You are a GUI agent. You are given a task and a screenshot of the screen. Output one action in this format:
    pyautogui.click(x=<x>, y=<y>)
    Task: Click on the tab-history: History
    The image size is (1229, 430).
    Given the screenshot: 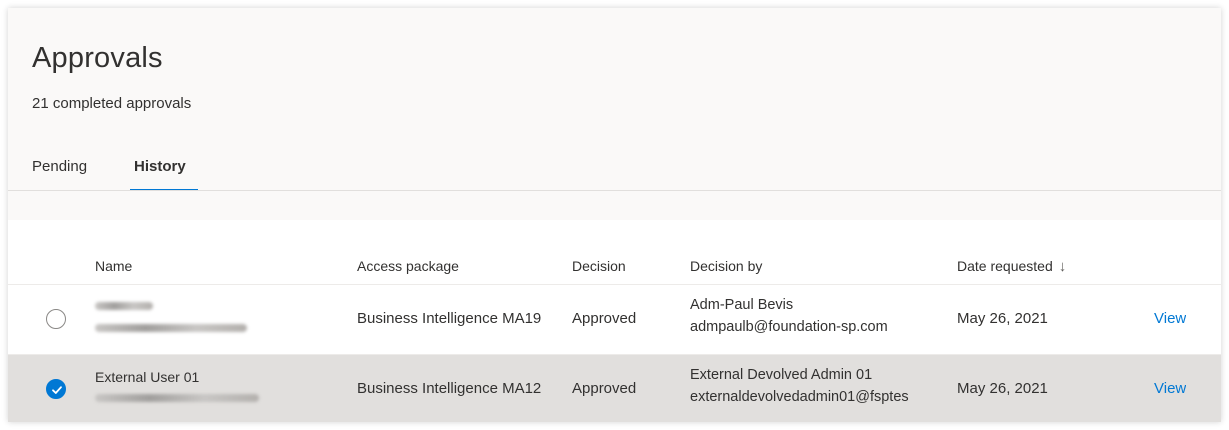 What is the action you would take?
    pyautogui.click(x=160, y=166)
    